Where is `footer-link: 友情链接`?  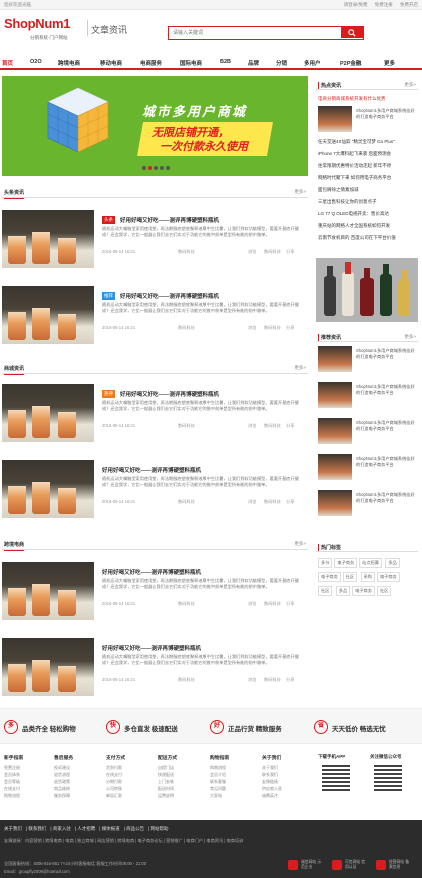 footer-link: 友情链接 is located at coordinates (287, 781).